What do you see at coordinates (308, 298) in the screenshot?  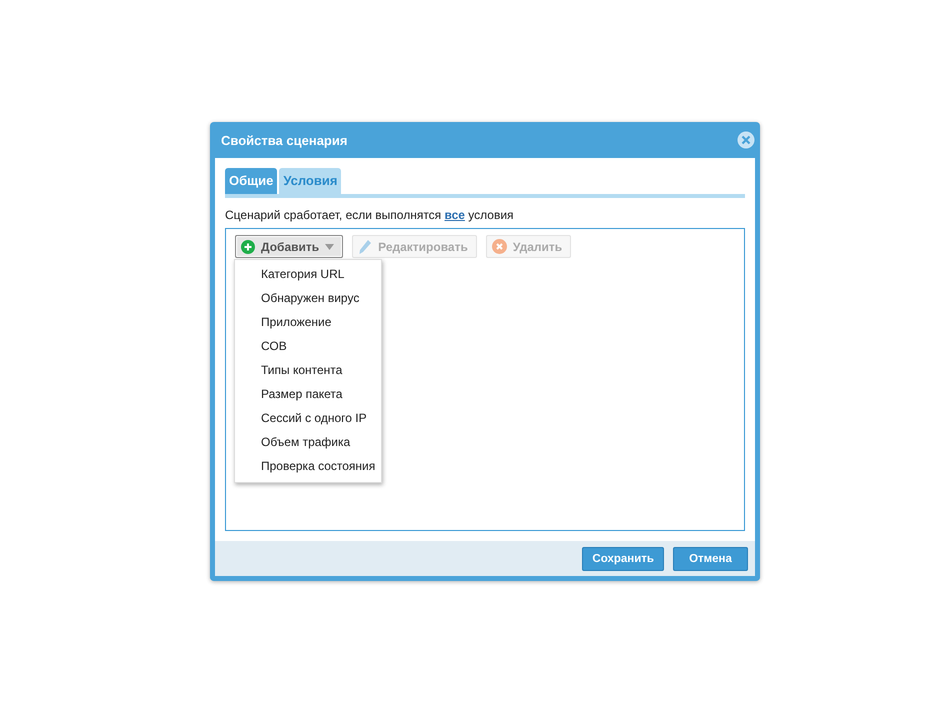 I see `menu-item: Обнаружен вирус` at bounding box center [308, 298].